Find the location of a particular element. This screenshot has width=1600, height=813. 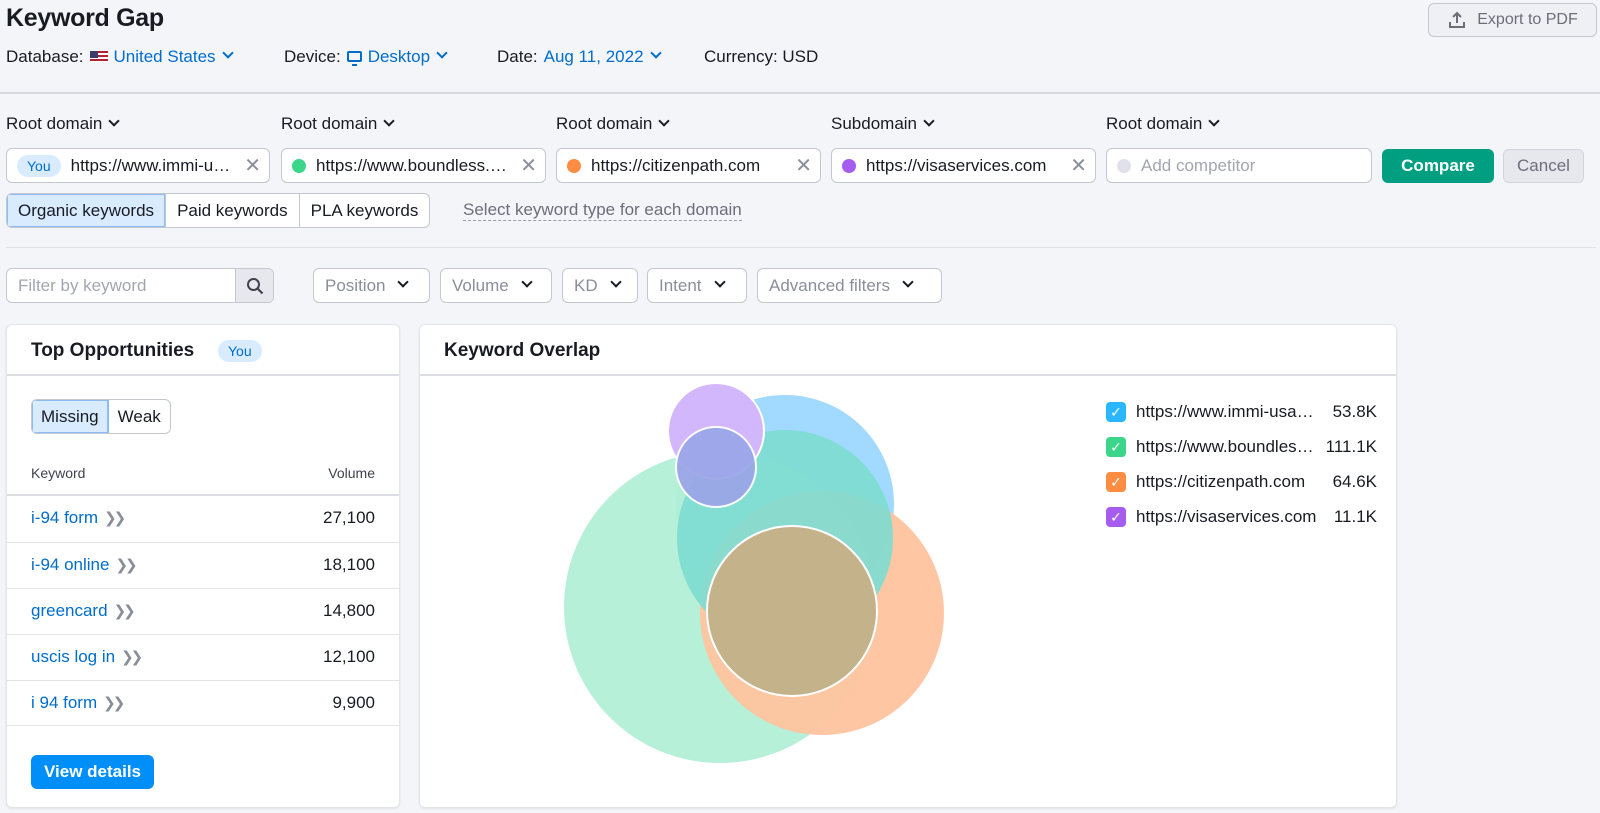

table-row: greencard ❯❯ 14,800 is located at coordinates (203, 611).